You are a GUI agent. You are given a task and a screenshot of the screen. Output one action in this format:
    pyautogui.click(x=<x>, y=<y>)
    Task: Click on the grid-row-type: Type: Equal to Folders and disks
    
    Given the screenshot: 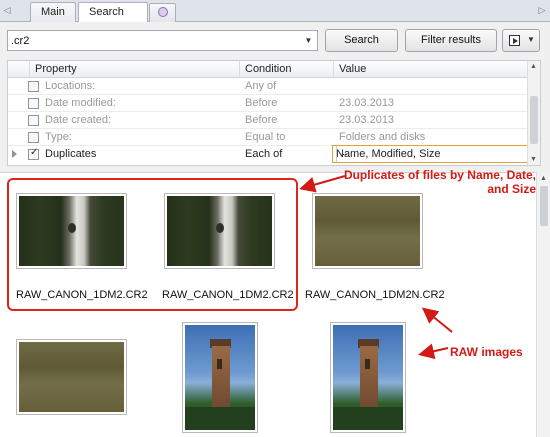 What is the action you would take?
    pyautogui.click(x=268, y=138)
    